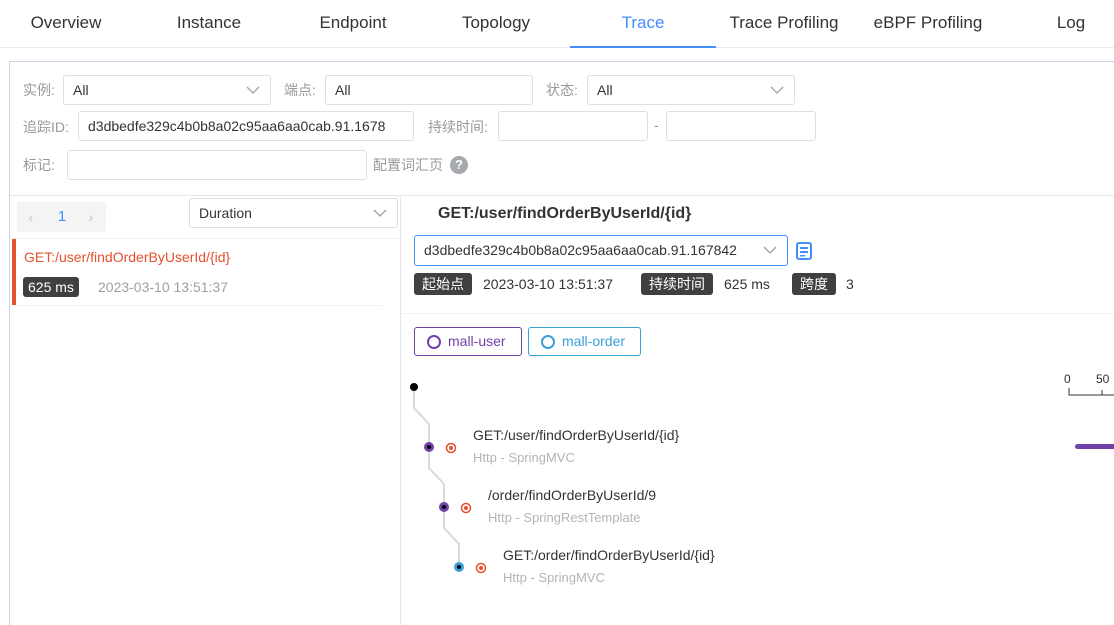  Describe the element at coordinates (1094, 446) in the screenshot. I see `span-duration-bar` at that location.